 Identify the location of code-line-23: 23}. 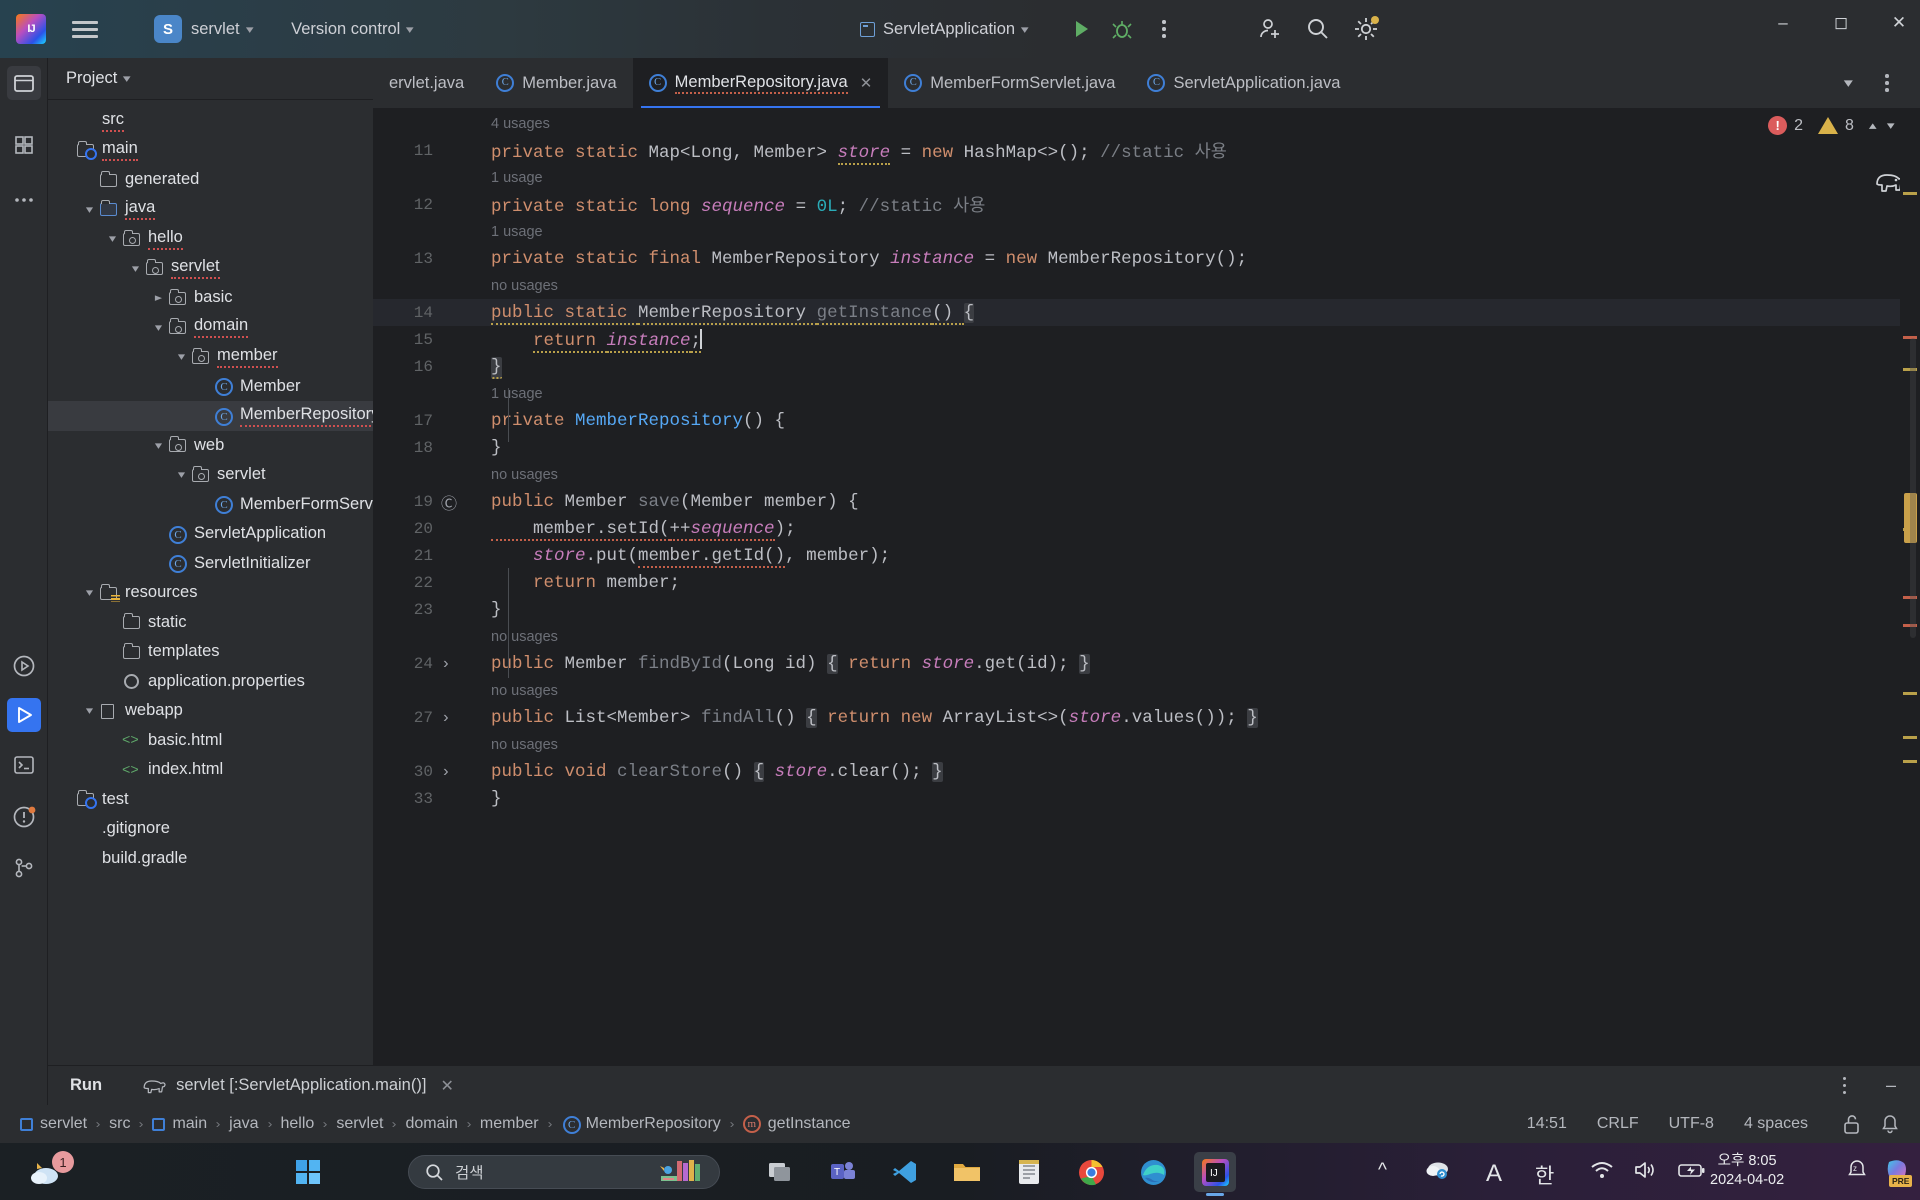
(1146, 609).